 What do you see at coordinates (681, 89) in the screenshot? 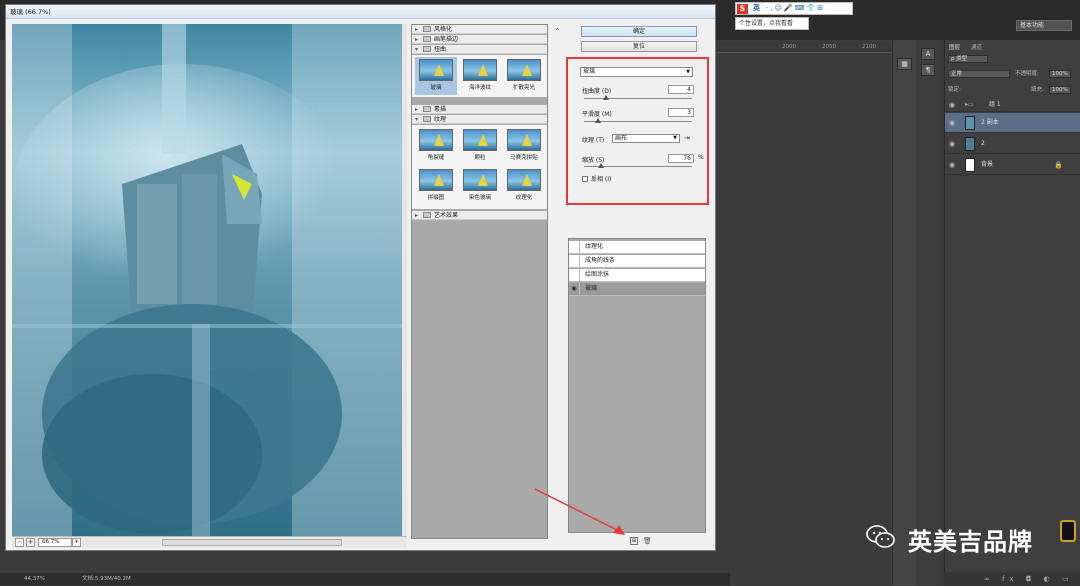
I see `distortion-input: 4` at bounding box center [681, 89].